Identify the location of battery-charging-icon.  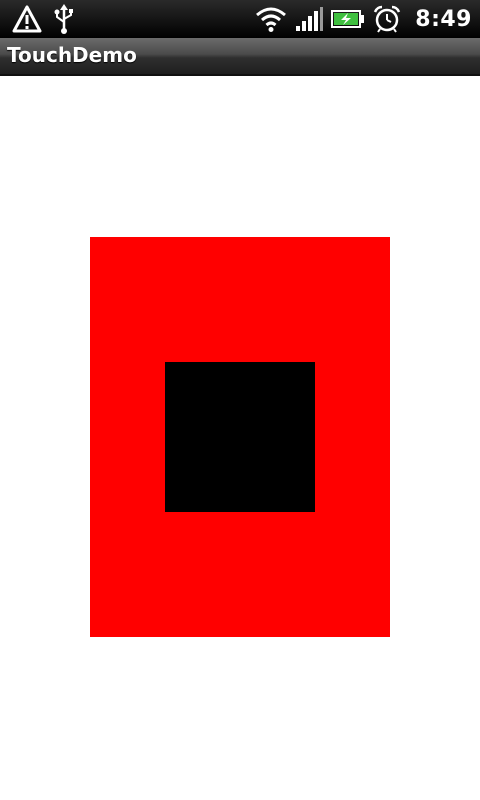
(348, 19).